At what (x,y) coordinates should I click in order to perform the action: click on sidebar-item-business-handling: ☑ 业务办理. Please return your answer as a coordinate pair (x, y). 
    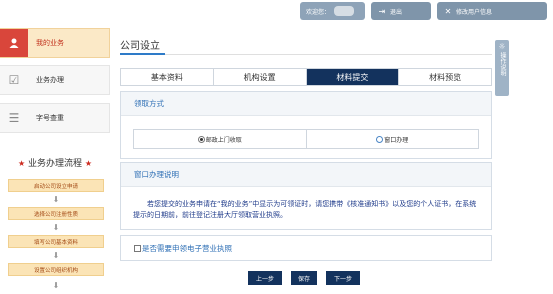
    Looking at the image, I should click on (55, 80).